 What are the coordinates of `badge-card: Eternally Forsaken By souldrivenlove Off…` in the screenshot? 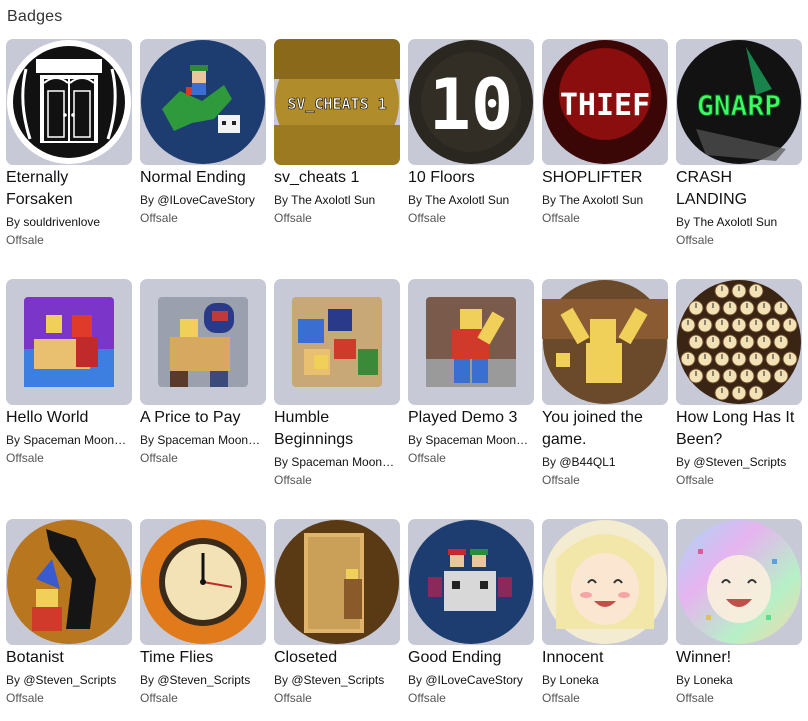 It's located at (69, 159).